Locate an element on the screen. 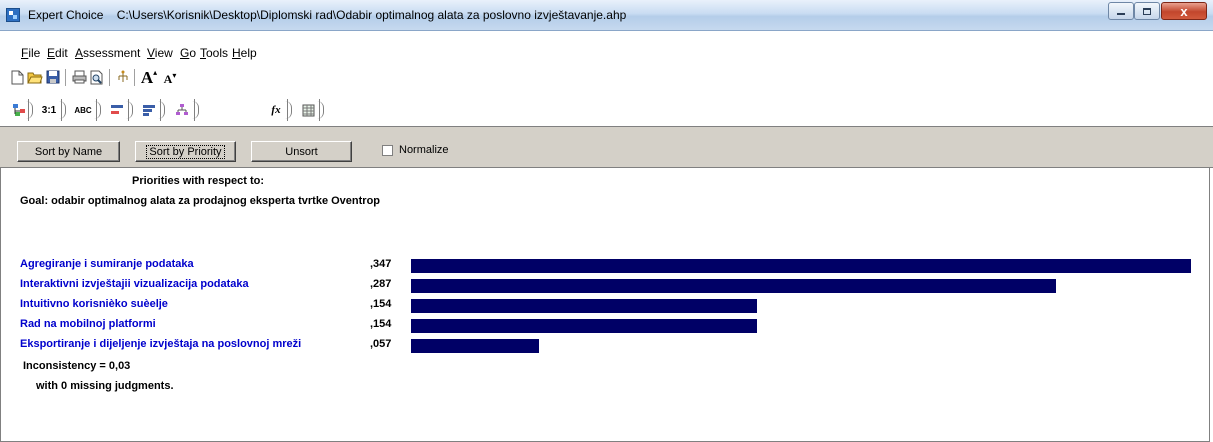 Image resolution: width=1213 pixels, height=442 pixels. minimize-button is located at coordinates (1121, 11).